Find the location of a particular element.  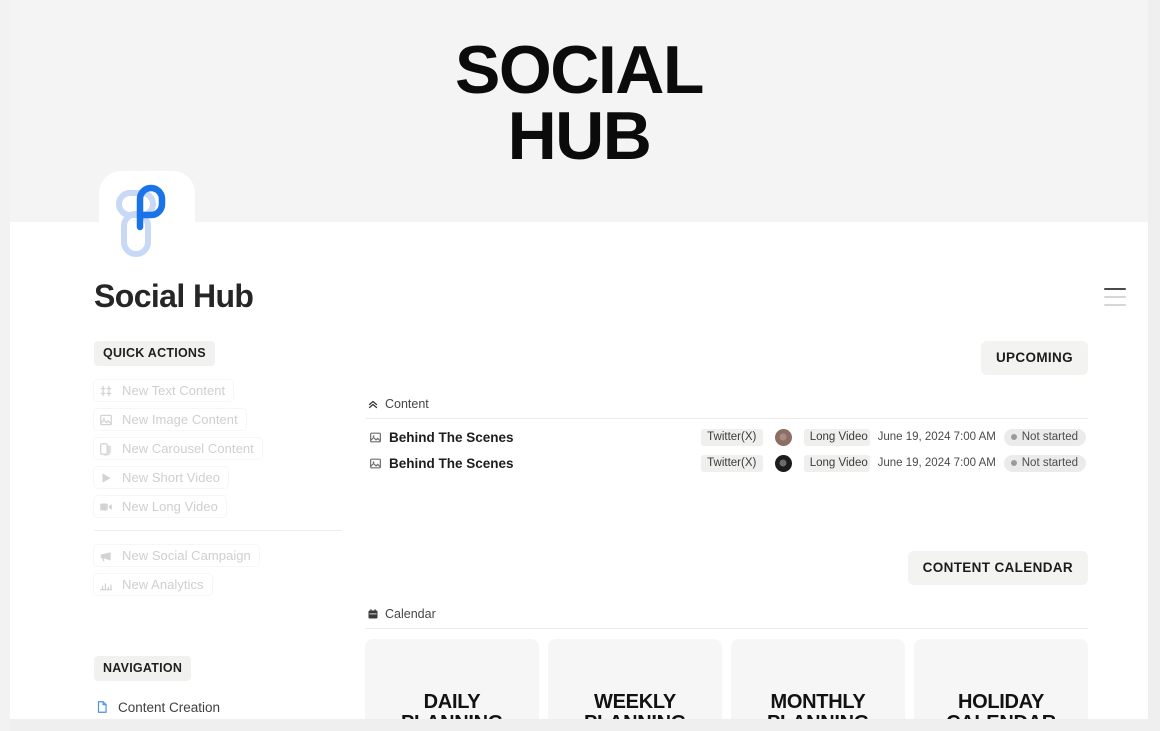

calendar-database-rule is located at coordinates (727, 628).